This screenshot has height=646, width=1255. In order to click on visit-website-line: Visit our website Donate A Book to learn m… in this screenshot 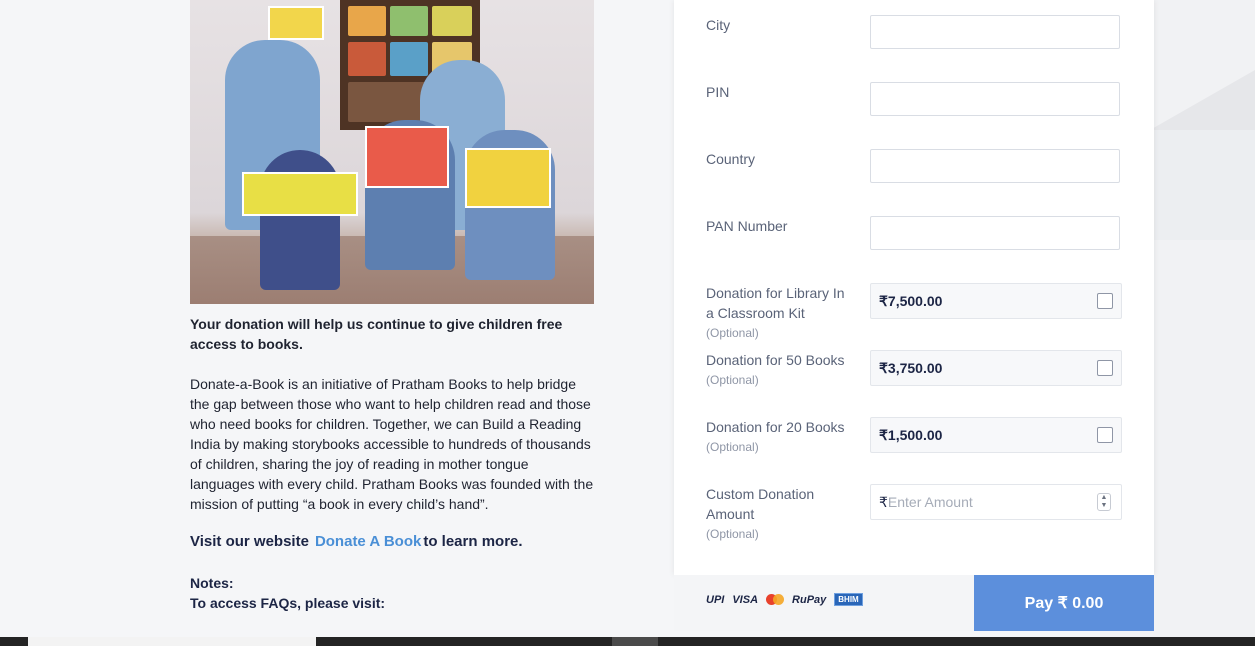, I will do `click(395, 541)`.